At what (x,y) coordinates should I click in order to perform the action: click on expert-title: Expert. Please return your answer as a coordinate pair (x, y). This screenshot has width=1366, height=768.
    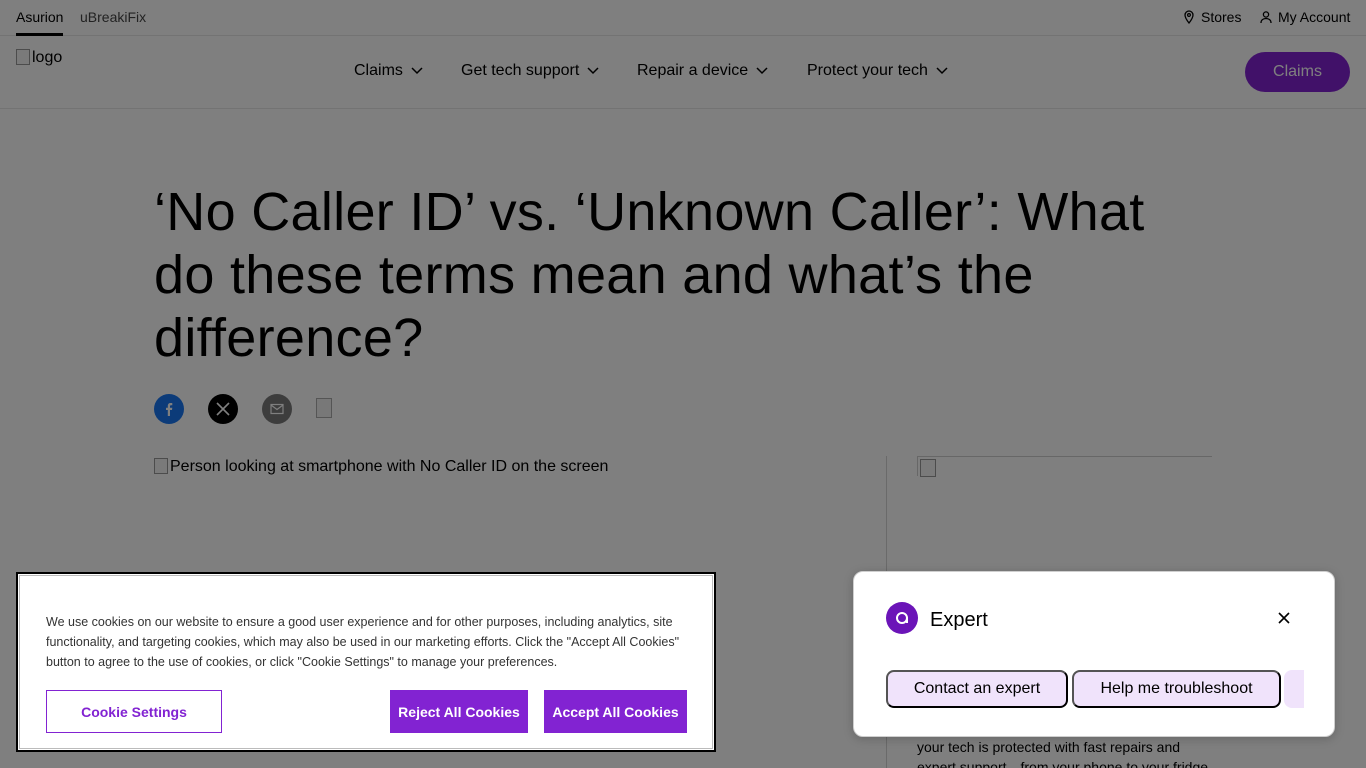
    Looking at the image, I should click on (959, 620).